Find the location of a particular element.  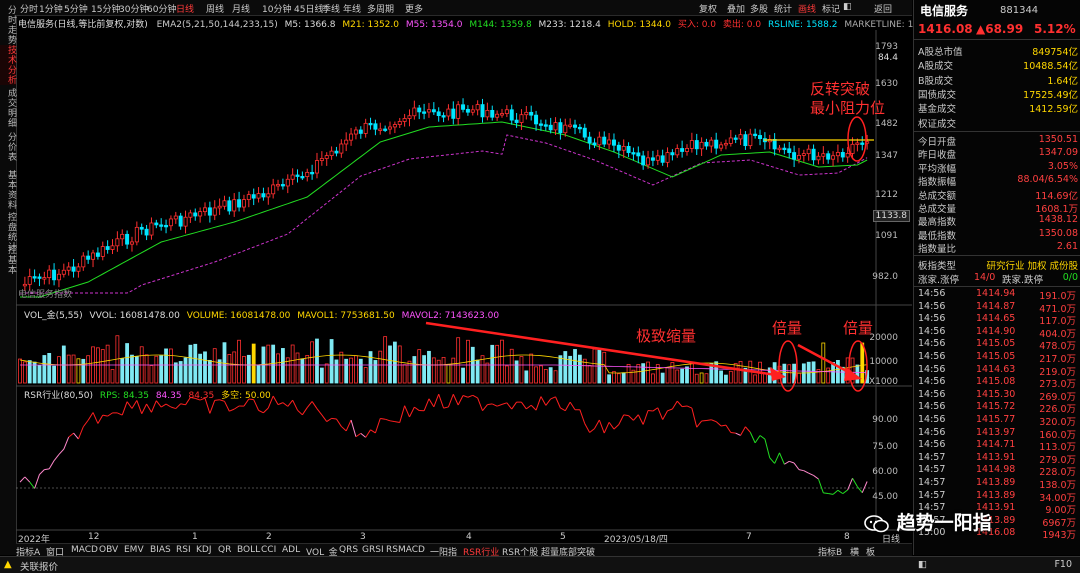

indicator-tab-8: QR is located at coordinates (224, 550).